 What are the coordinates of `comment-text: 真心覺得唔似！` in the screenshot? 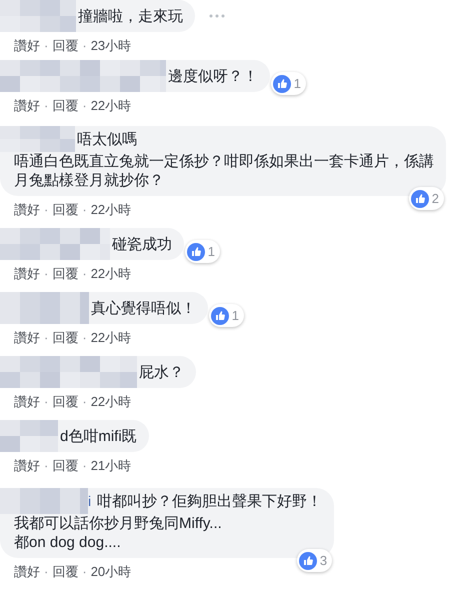 It's located at (143, 308).